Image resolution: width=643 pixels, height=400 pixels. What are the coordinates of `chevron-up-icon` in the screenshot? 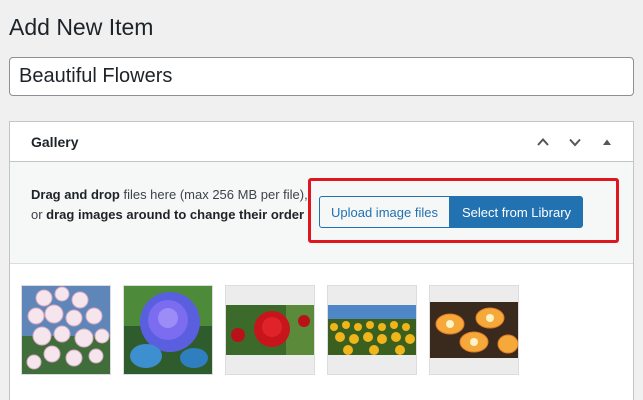 It's located at (543, 141).